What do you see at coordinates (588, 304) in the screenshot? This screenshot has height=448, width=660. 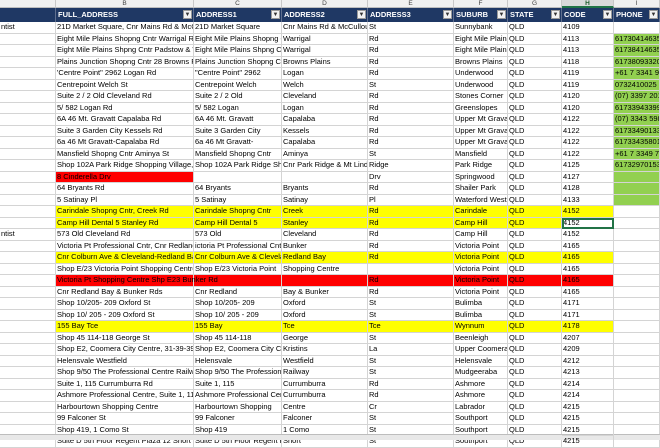 I see `table-cell: 4171` at bounding box center [588, 304].